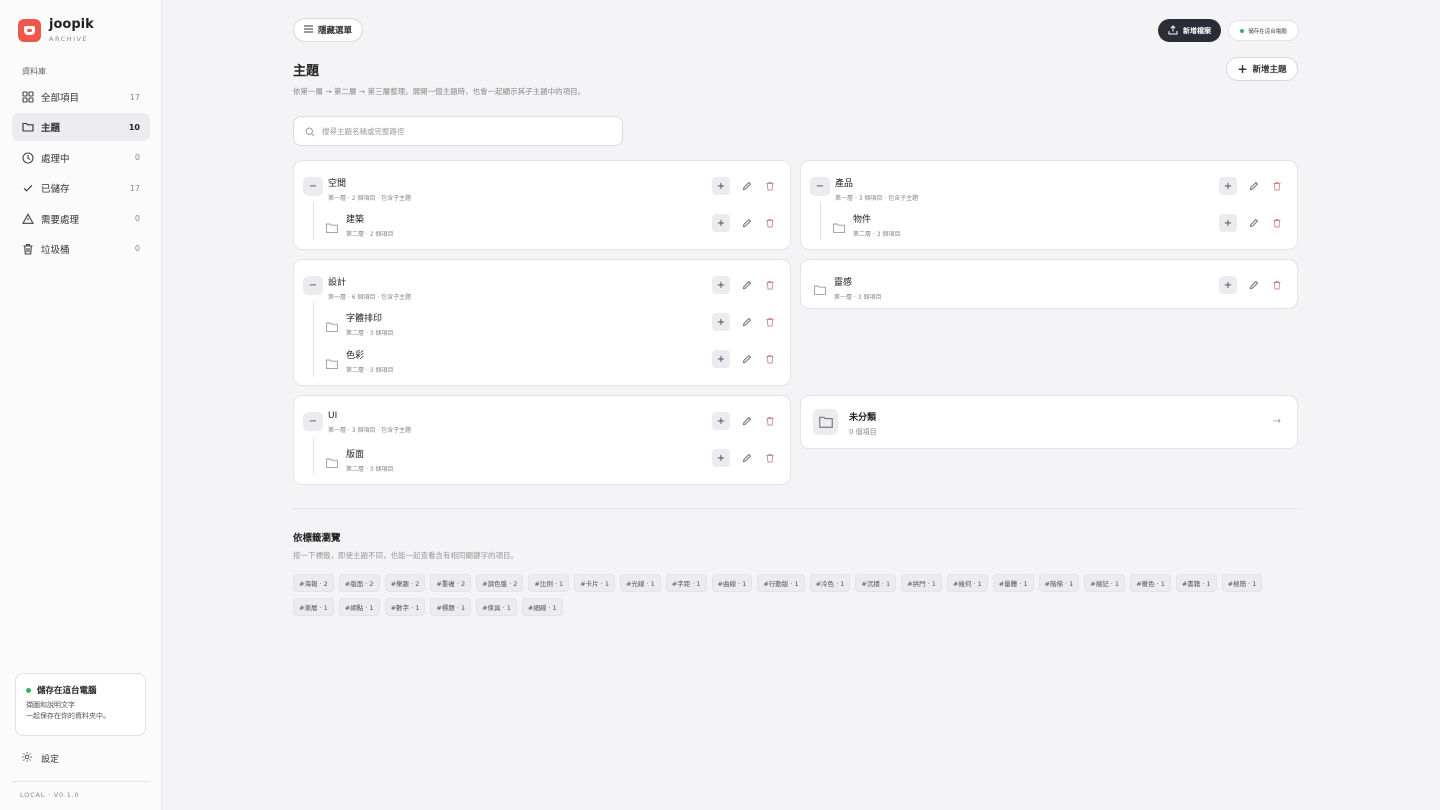 This screenshot has height=810, width=1440. What do you see at coordinates (40, 758) in the screenshot?
I see `settings-button: 設定` at bounding box center [40, 758].